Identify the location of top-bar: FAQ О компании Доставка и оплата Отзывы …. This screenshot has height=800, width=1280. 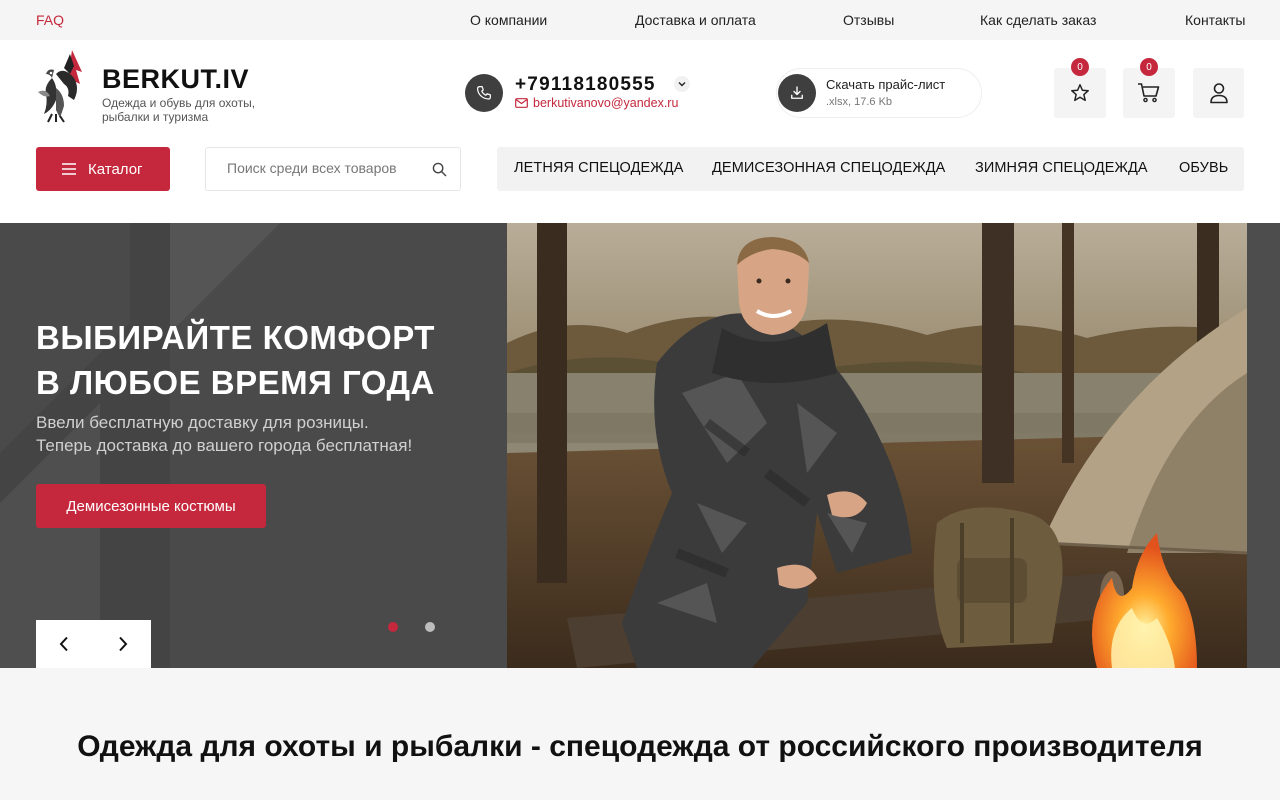
(640, 20).